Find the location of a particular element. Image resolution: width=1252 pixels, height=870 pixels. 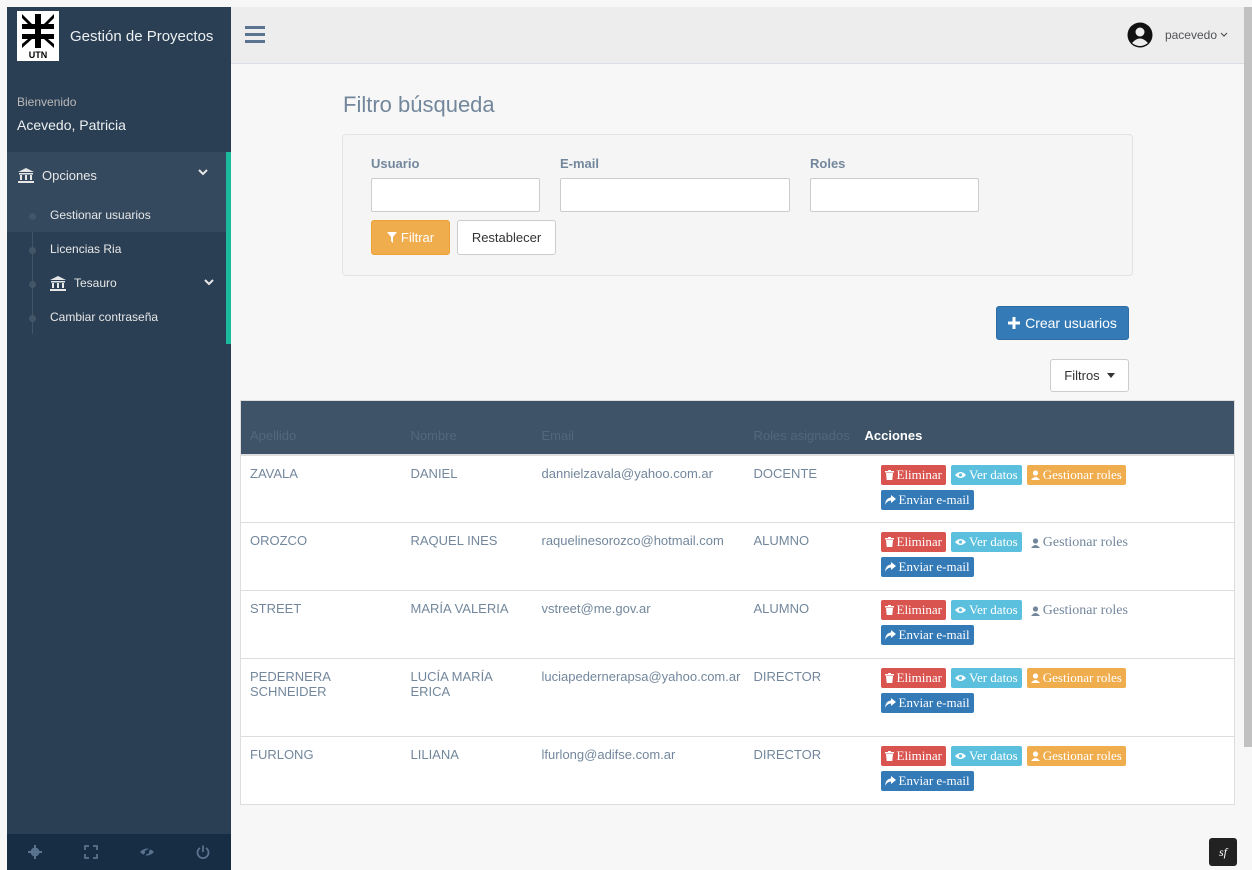

cell-apellido: ZAVALA is located at coordinates (321, 488).